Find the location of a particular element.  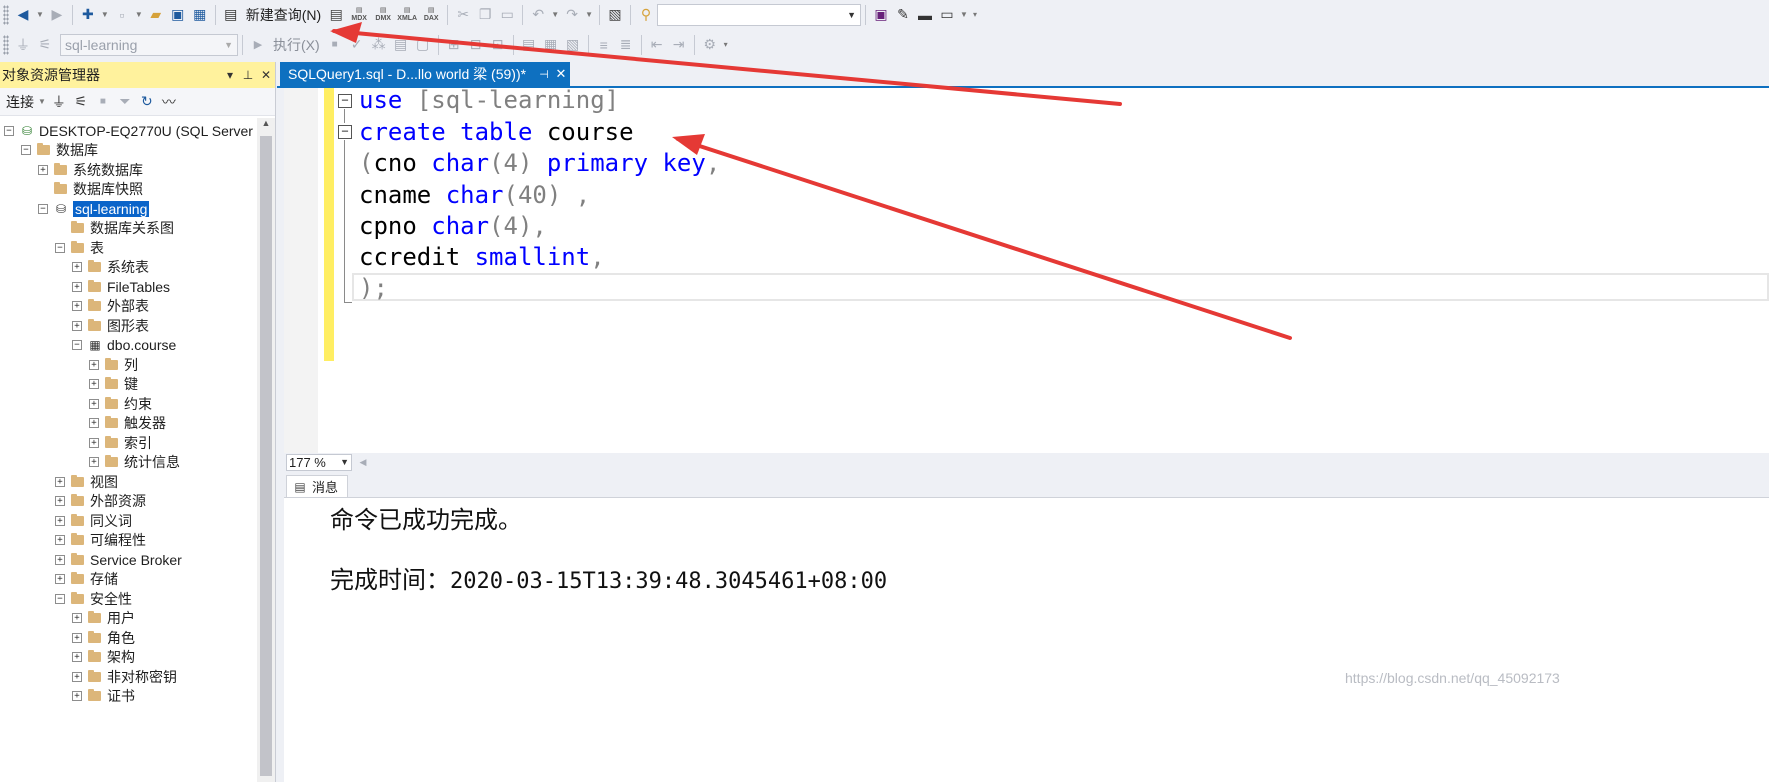

results-to-text-icon: ▤ is located at coordinates (529, 45).